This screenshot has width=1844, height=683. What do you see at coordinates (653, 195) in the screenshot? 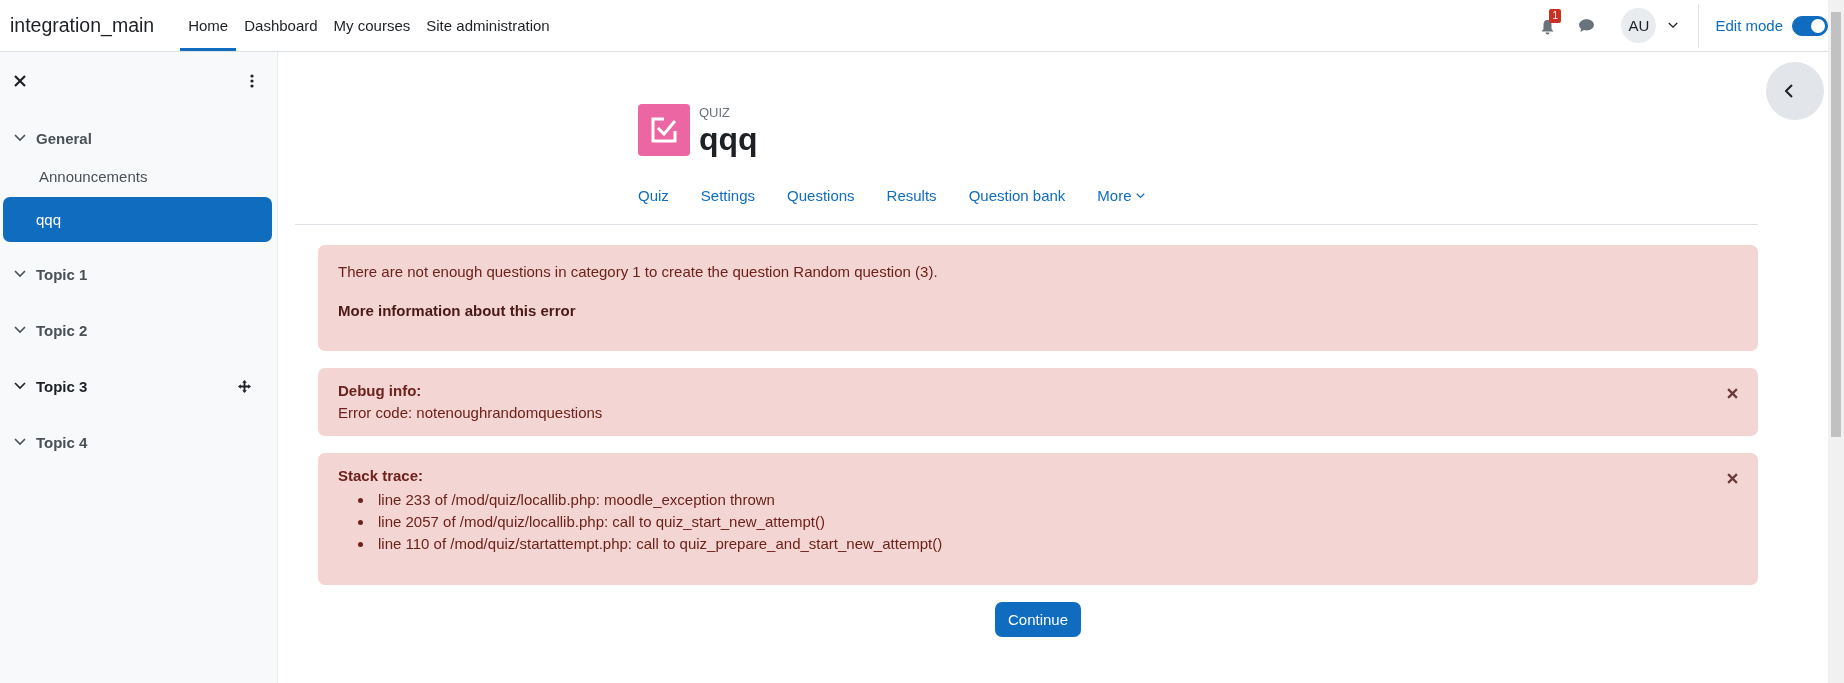
I see `secondary-nav-link: Quiz` at bounding box center [653, 195].